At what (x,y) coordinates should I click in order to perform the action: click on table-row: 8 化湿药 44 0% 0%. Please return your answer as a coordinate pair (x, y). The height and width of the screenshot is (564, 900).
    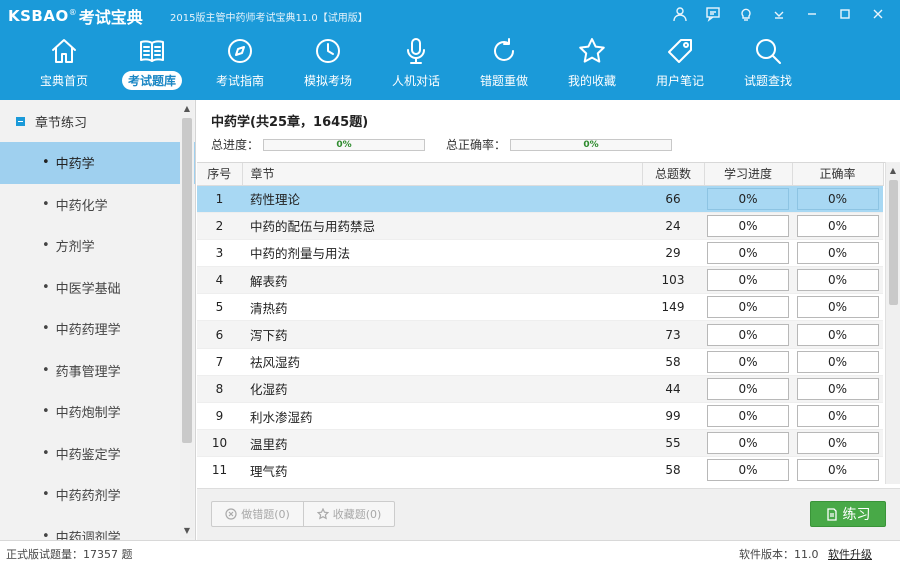
    Looking at the image, I should click on (540, 389).